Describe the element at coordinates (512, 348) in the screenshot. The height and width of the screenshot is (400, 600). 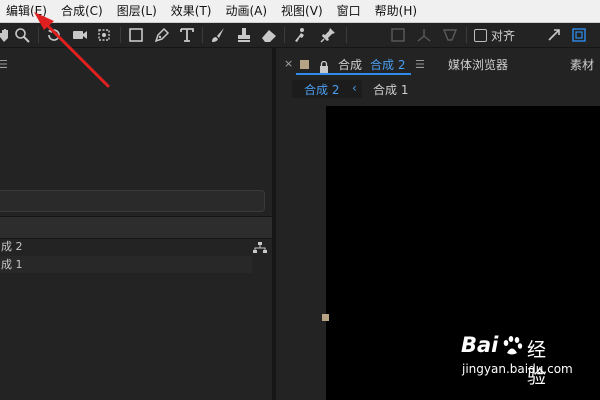
I see `paw-icon` at that location.